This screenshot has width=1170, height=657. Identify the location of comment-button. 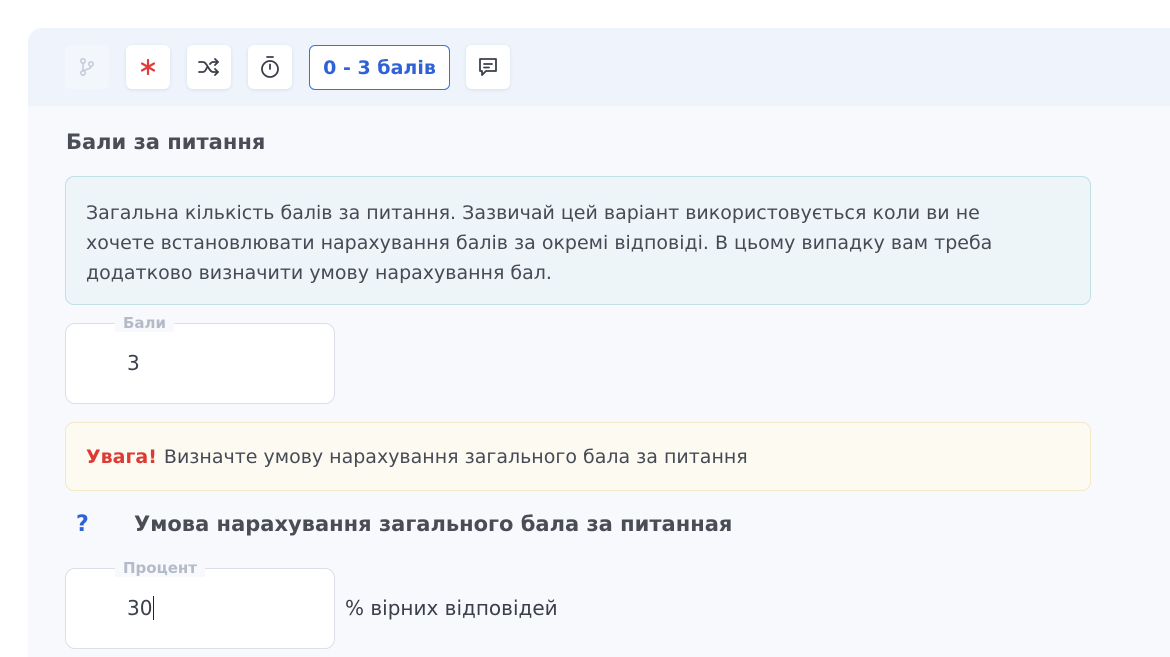
(488, 67).